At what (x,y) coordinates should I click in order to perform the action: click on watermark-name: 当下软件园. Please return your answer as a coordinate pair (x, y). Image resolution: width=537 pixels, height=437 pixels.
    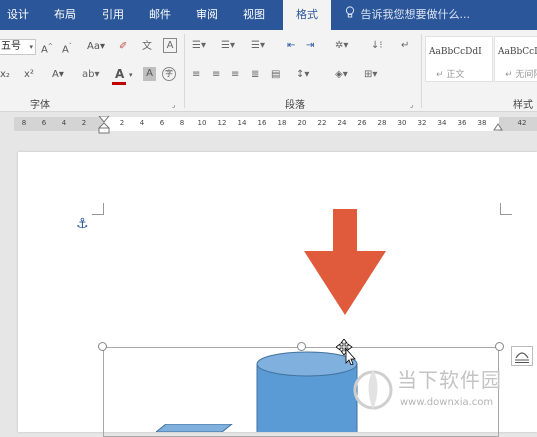
    Looking at the image, I should click on (449, 380).